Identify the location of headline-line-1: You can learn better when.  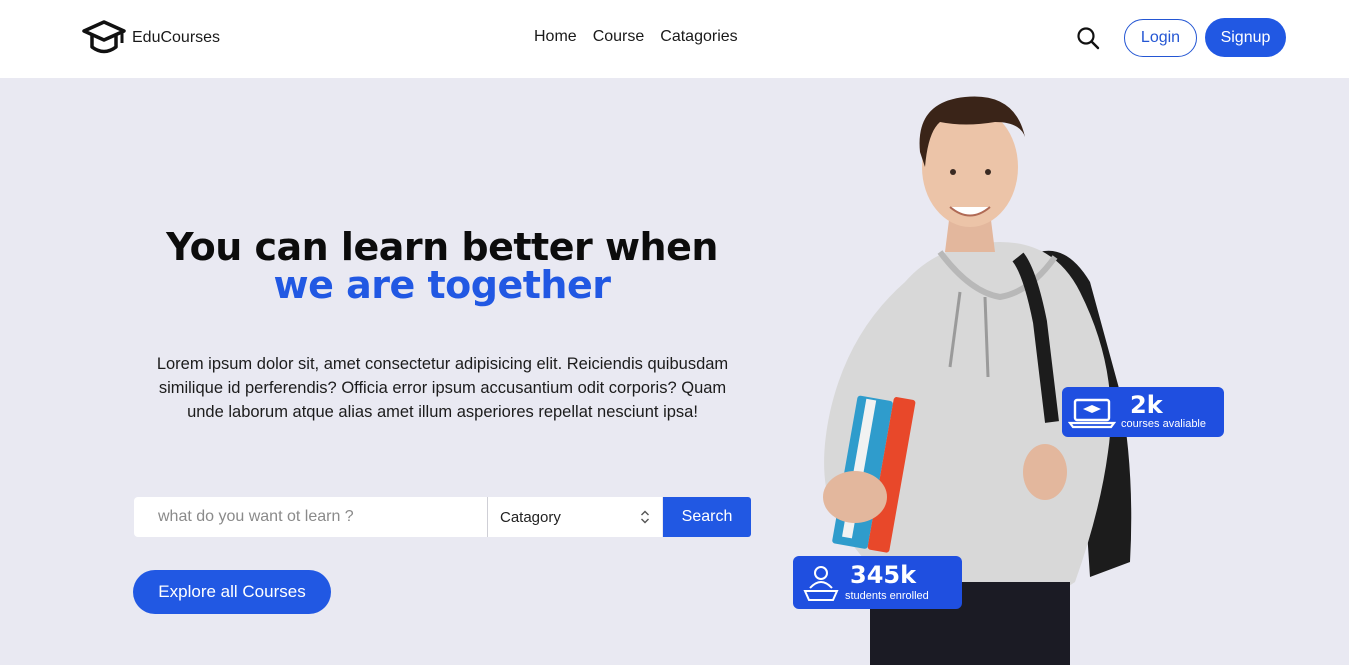
(442, 247).